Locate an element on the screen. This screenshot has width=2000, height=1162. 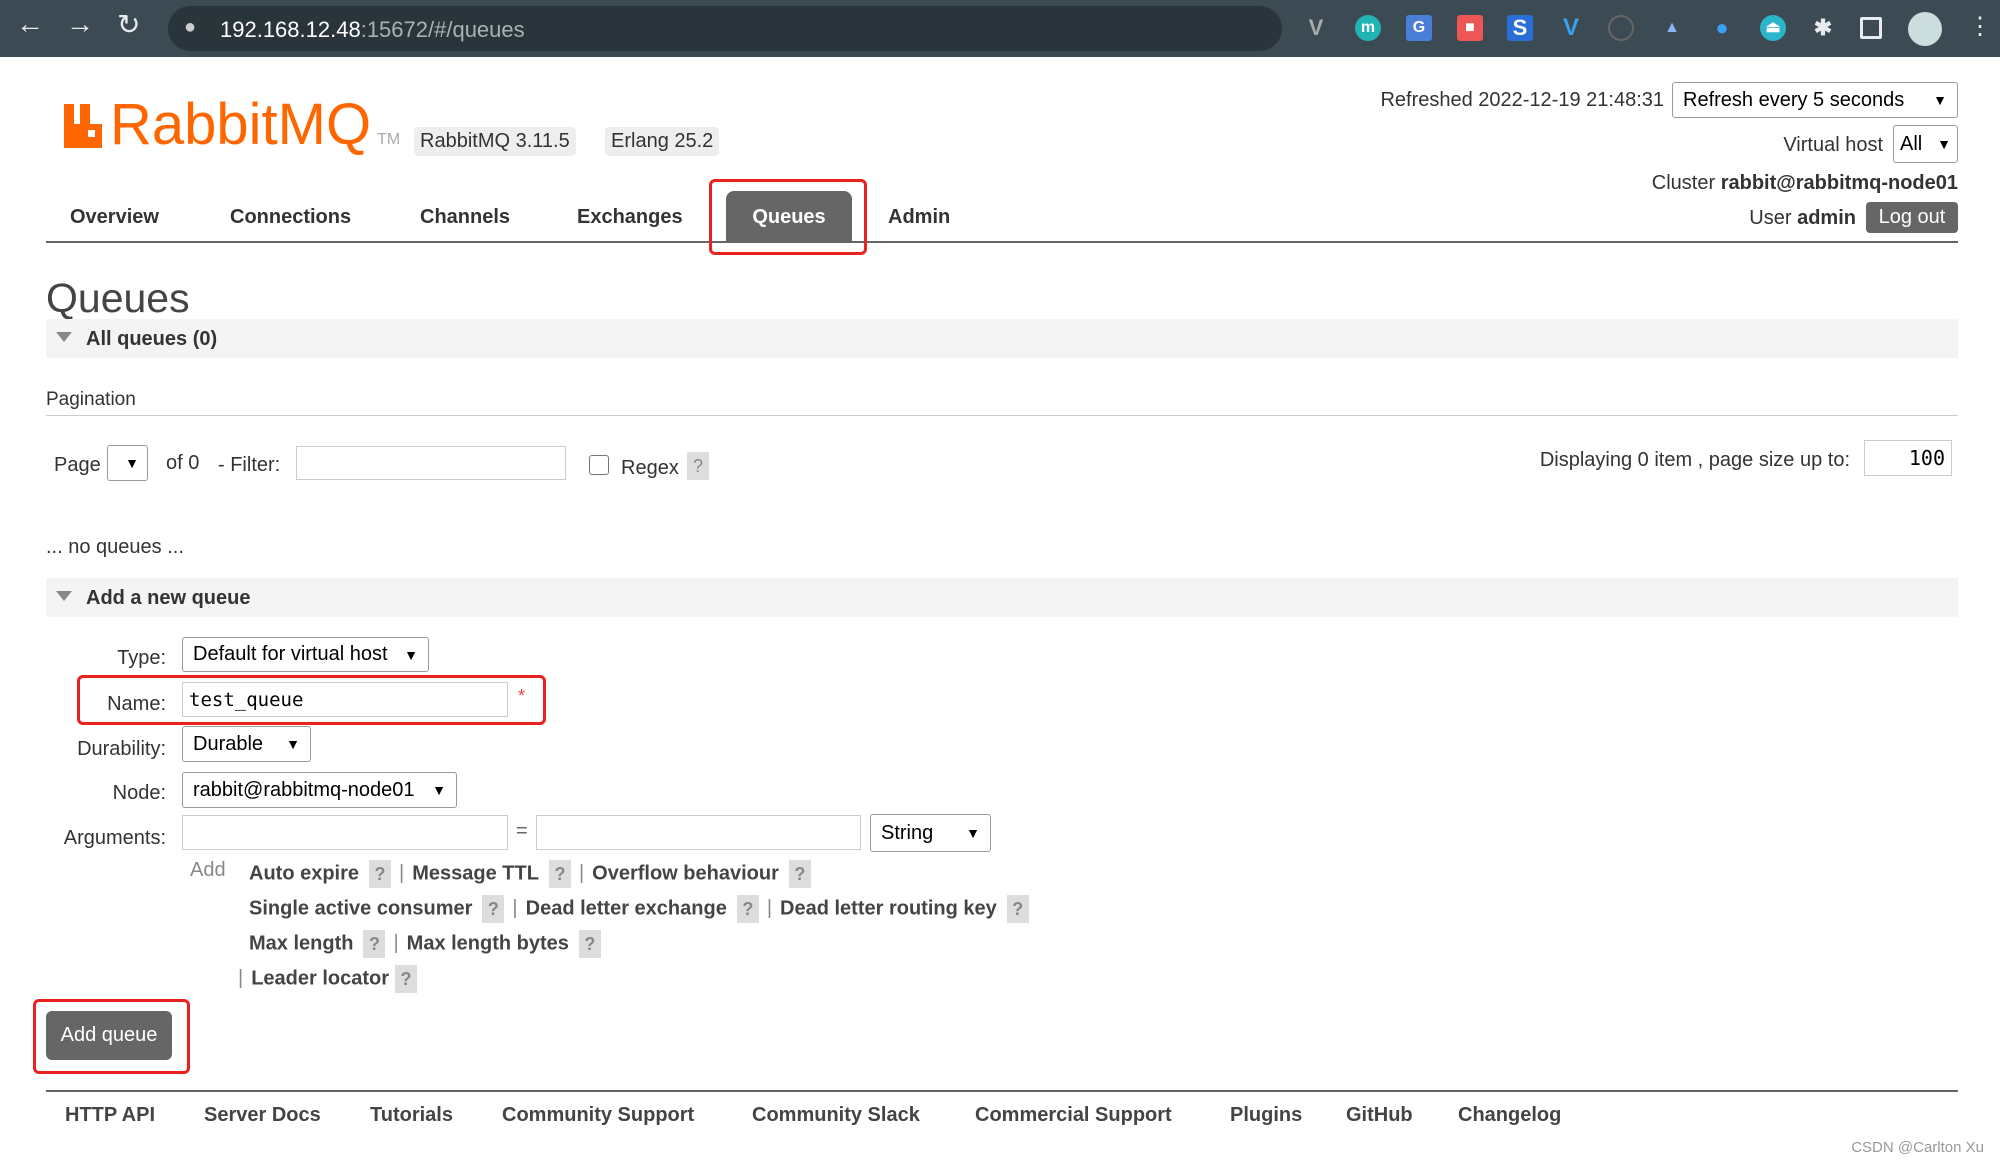
footer-link-server-docs: Server Docs is located at coordinates (262, 1115).